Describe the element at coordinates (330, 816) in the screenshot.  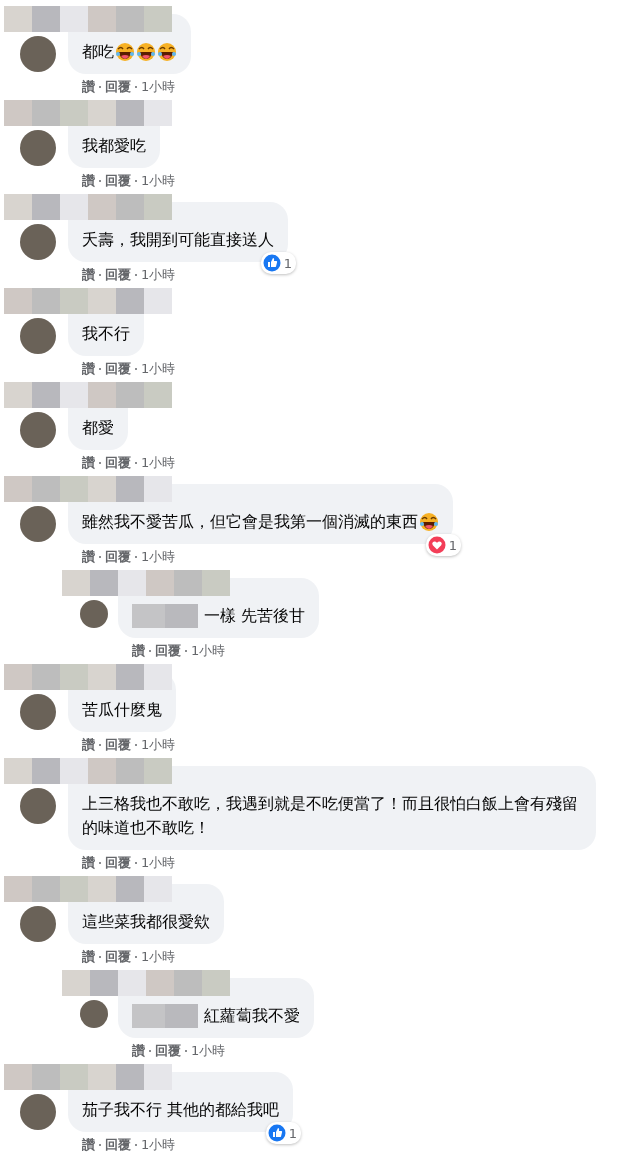
I see `comment-text: 上三格我也不敢吃，我遇到就是不吃便當了！而且很怕白飯上會有殘留的味道也不敢吃！` at that location.